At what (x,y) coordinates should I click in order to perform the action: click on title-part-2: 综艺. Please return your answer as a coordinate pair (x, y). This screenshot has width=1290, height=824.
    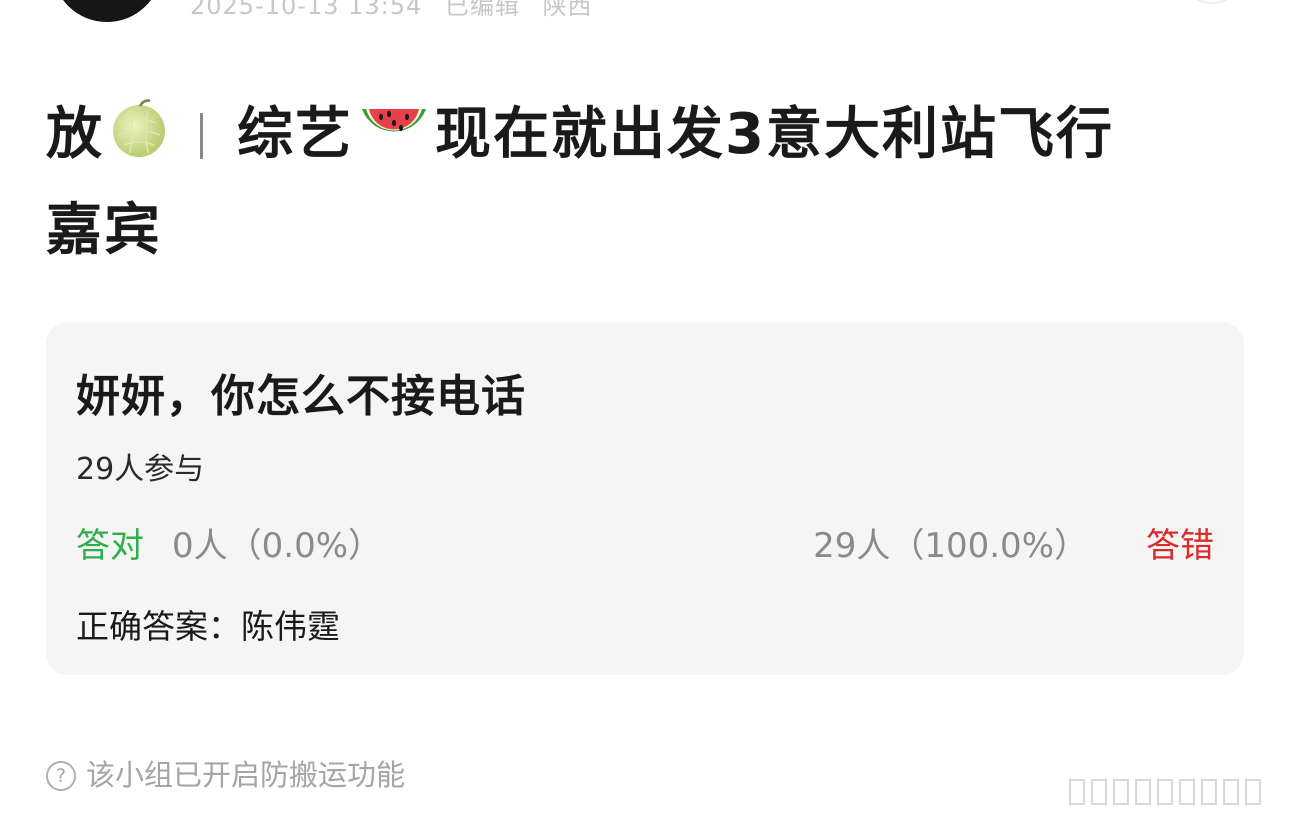
    Looking at the image, I should click on (295, 134).